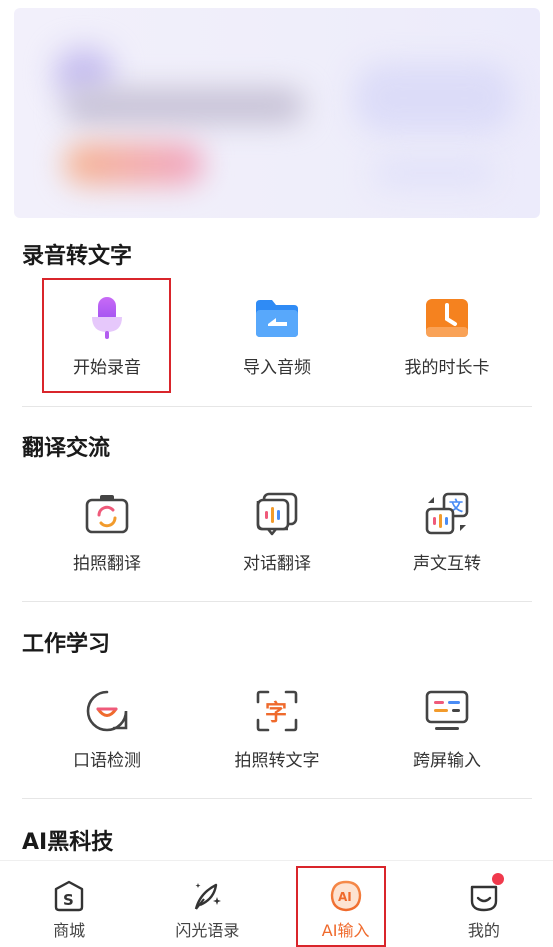  I want to click on section-title-recording: 录音转文字, so click(77, 256).